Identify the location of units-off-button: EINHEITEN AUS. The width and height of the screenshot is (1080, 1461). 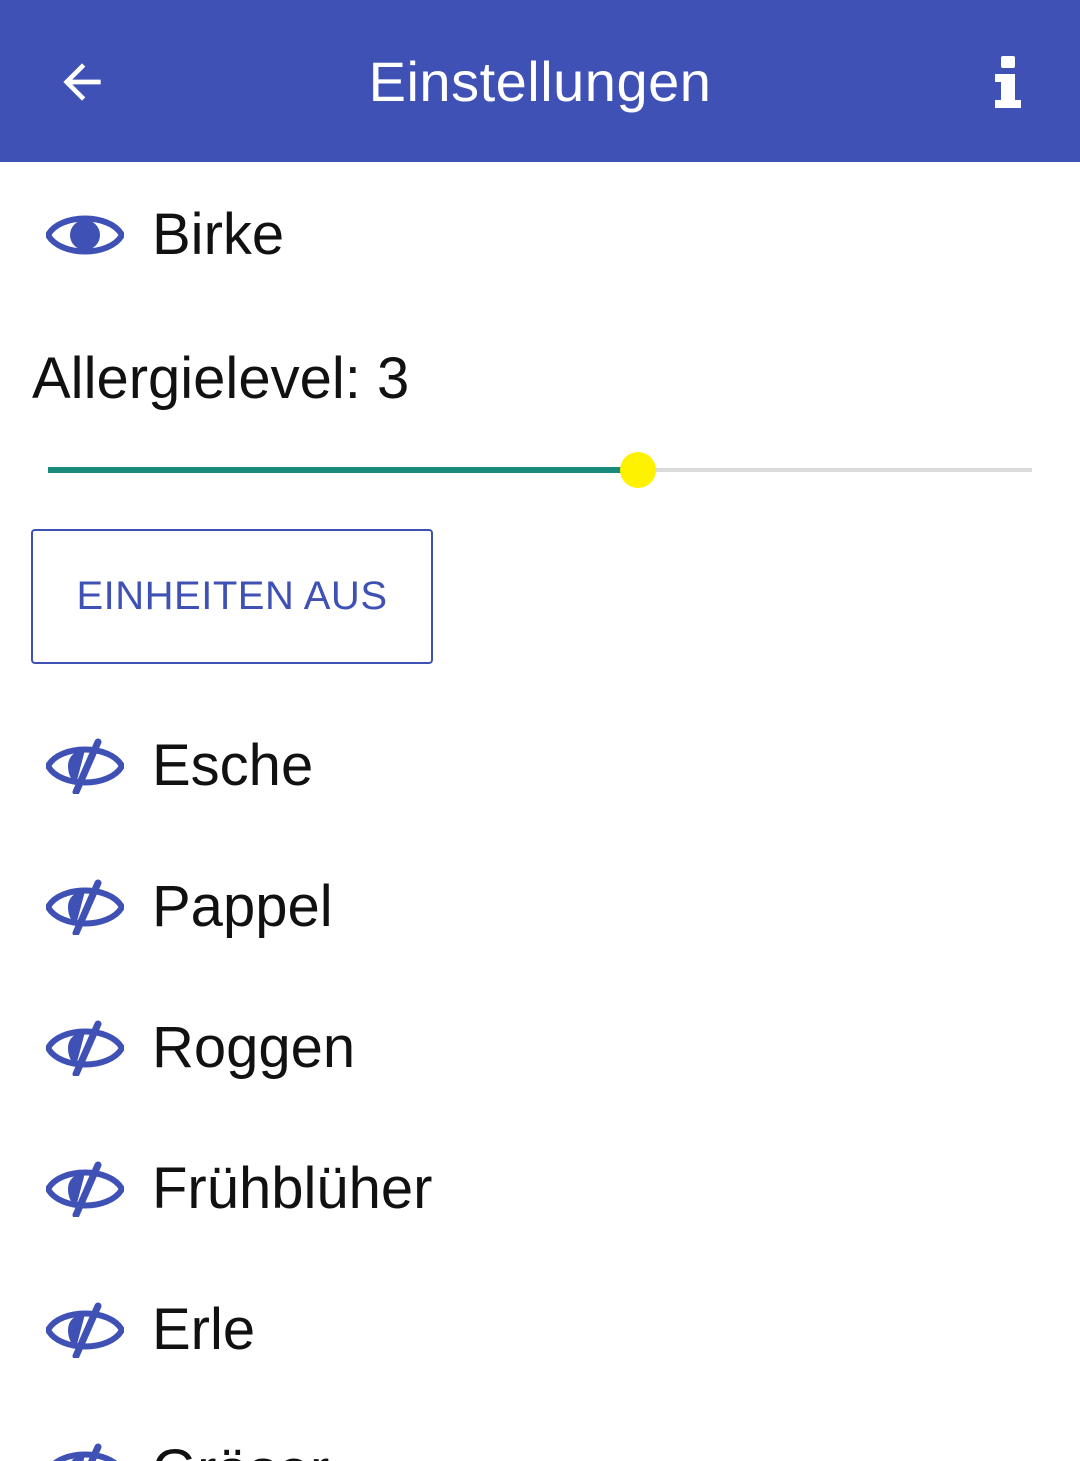
(232, 596).